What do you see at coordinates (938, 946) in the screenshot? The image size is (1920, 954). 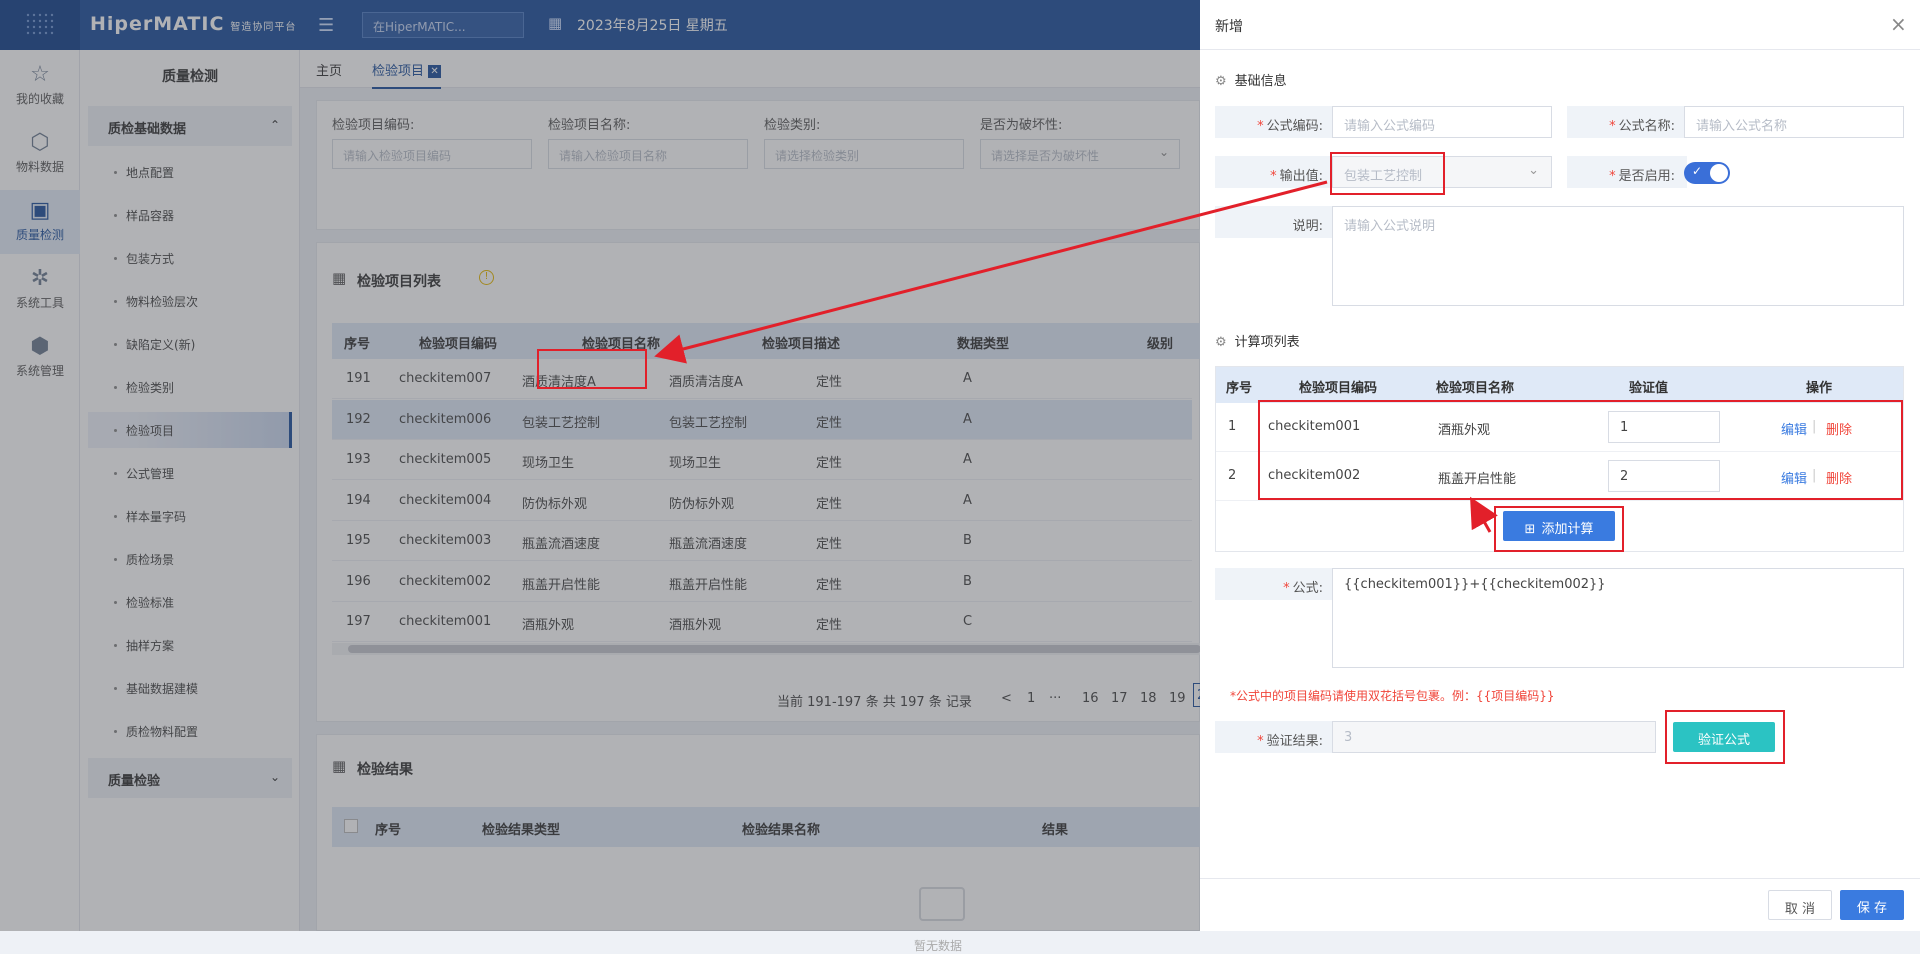 I see `empty-text: 暂无数据` at bounding box center [938, 946].